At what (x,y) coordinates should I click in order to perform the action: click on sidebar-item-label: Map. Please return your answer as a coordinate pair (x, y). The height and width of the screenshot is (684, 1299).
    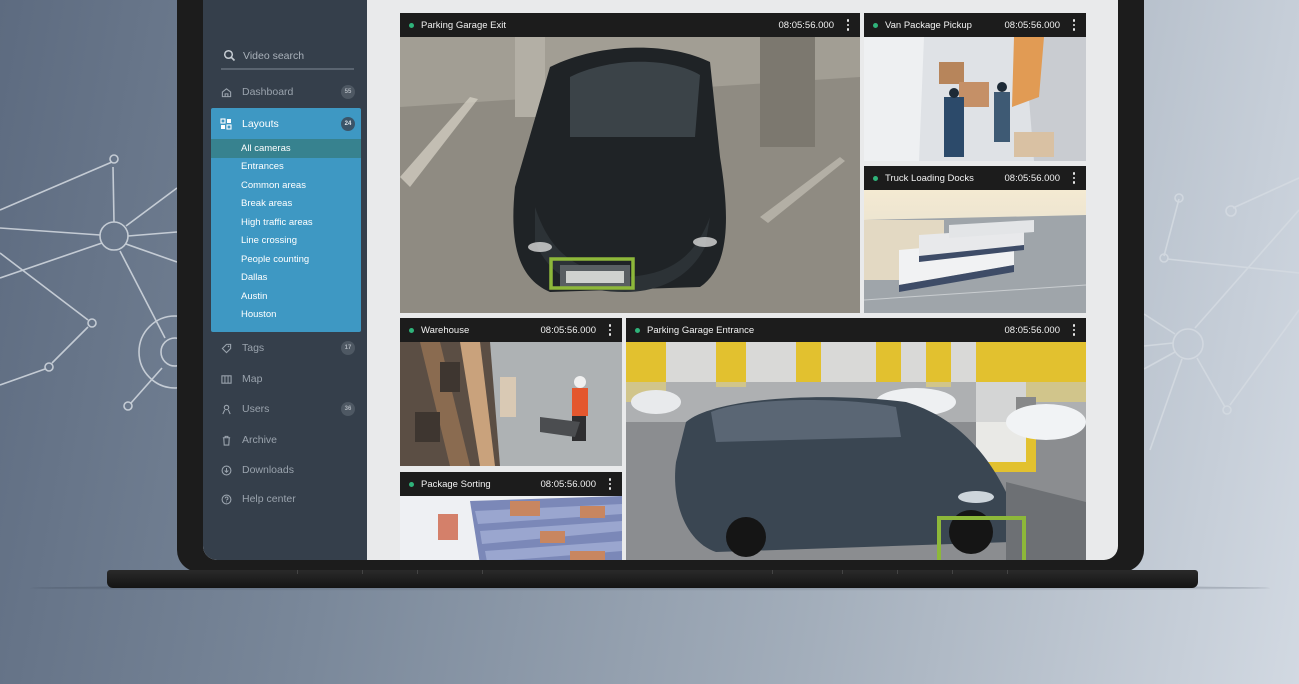
    Looking at the image, I should click on (252, 379).